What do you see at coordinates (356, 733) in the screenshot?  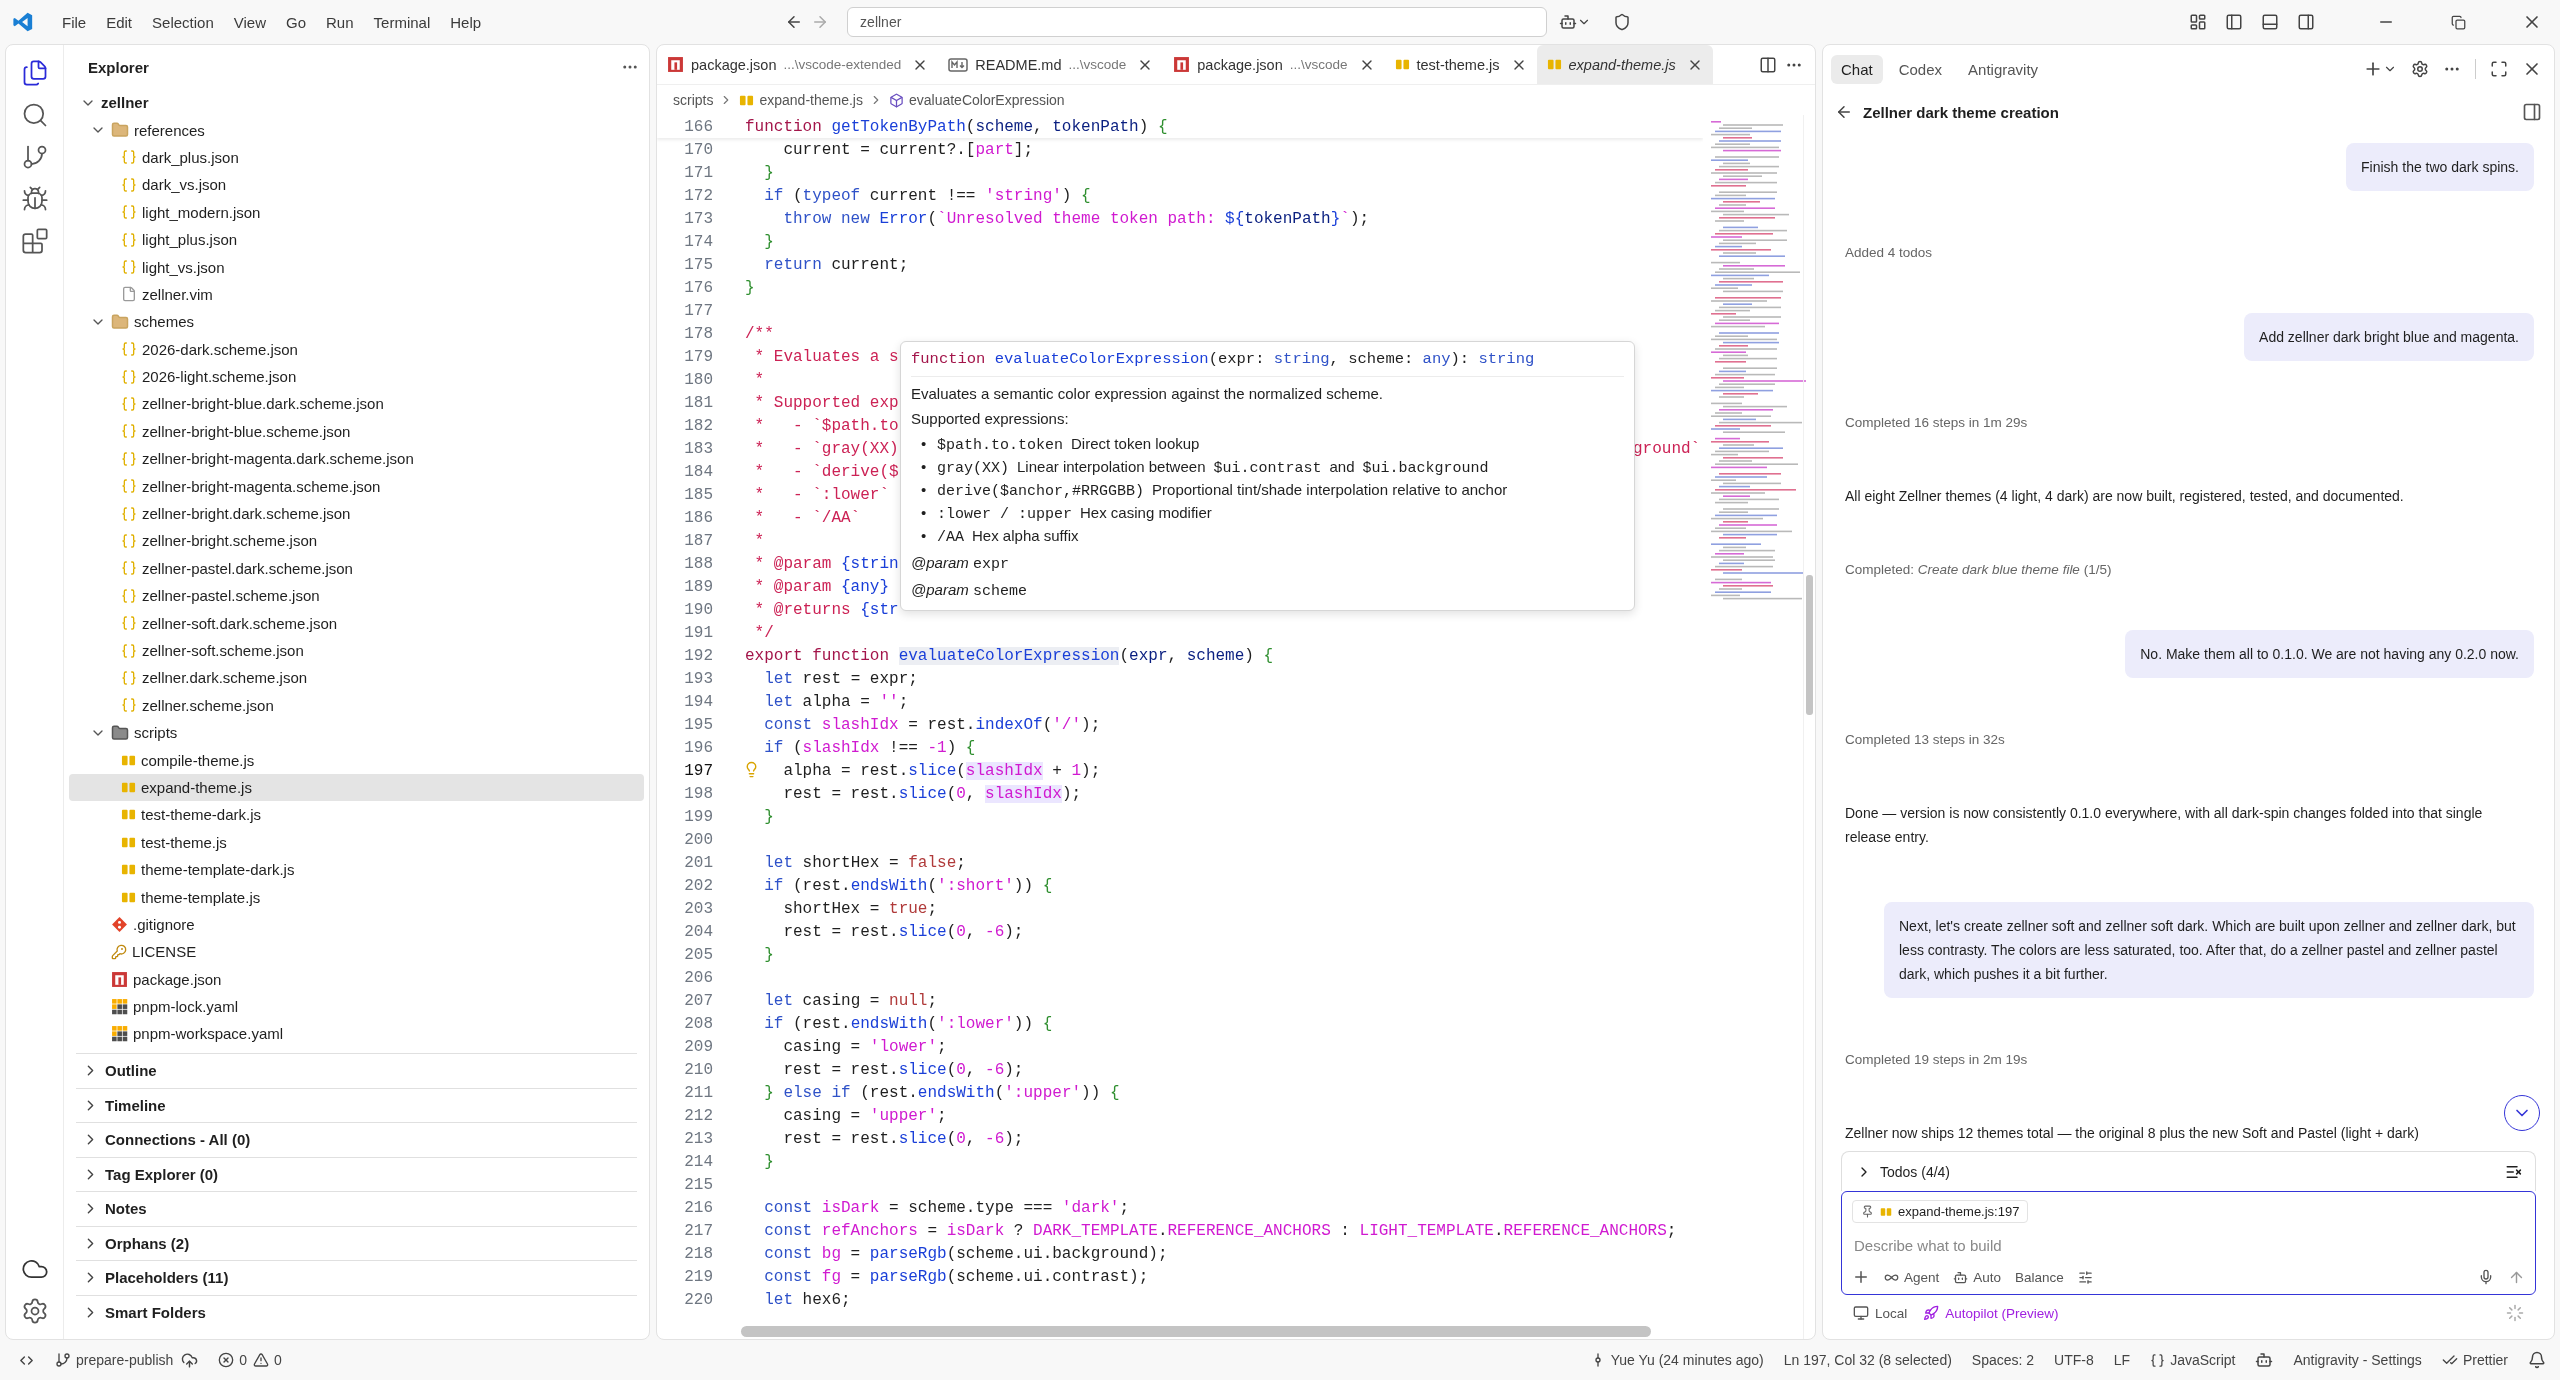 I see `folder-entry: scripts` at bounding box center [356, 733].